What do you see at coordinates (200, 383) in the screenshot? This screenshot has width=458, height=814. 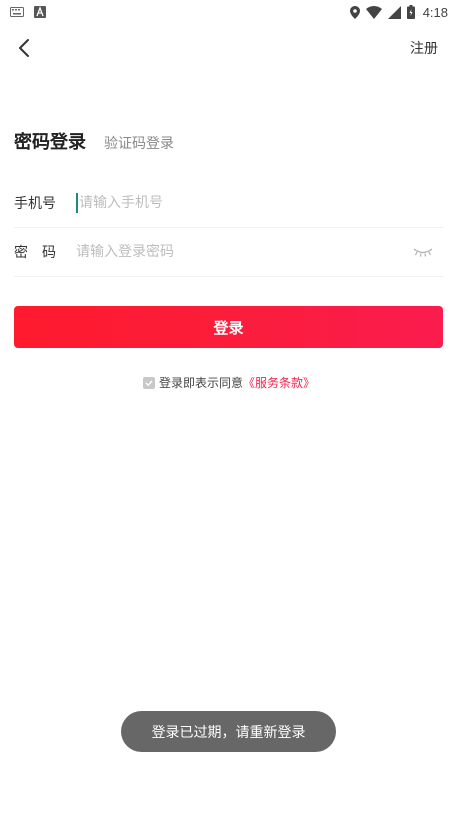 I see `agreement-text: 登录即表示同意` at bounding box center [200, 383].